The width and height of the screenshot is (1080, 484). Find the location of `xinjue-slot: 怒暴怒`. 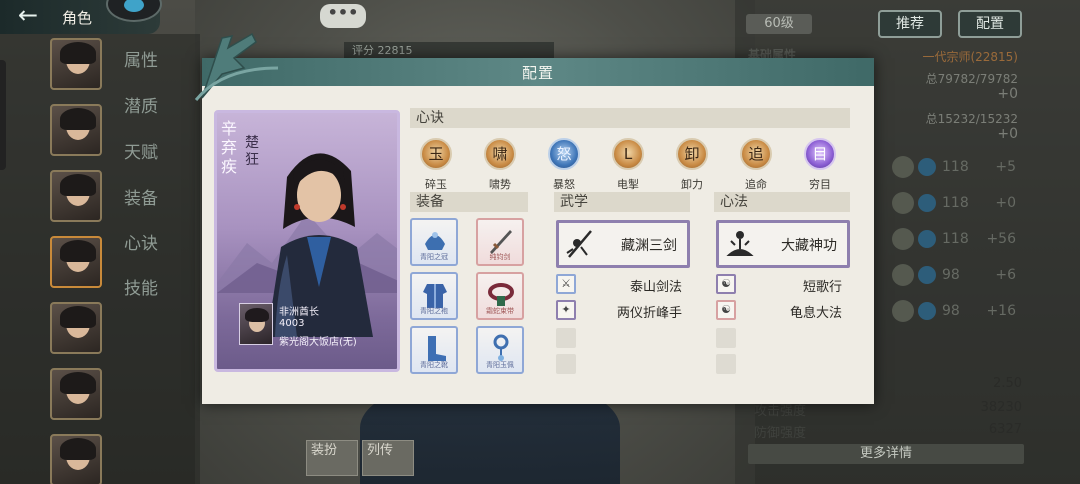

xinjue-slot: 怒暴怒 is located at coordinates (564, 166).